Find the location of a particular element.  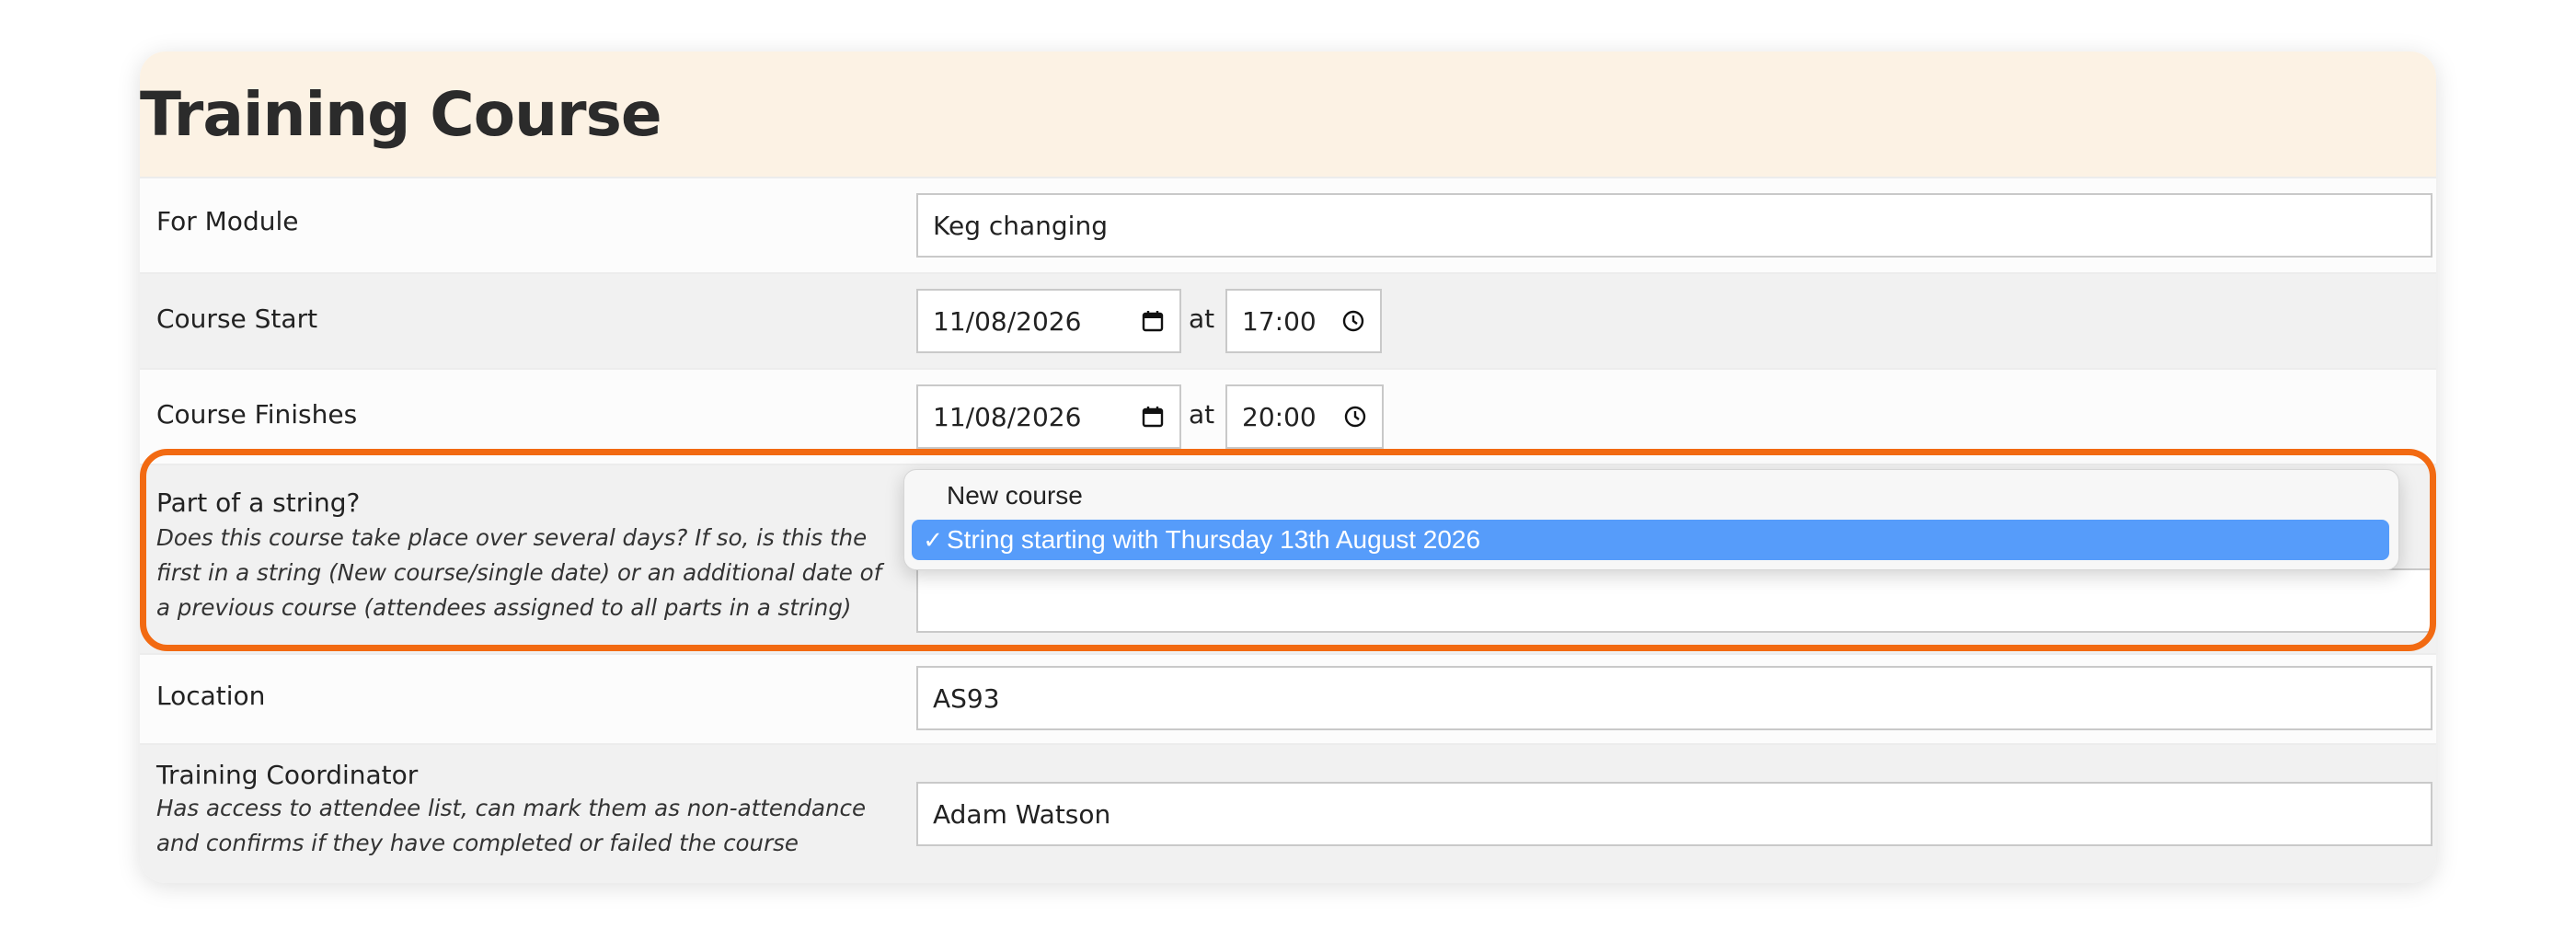

course-finish-label: Course Finishes is located at coordinates (257, 414).